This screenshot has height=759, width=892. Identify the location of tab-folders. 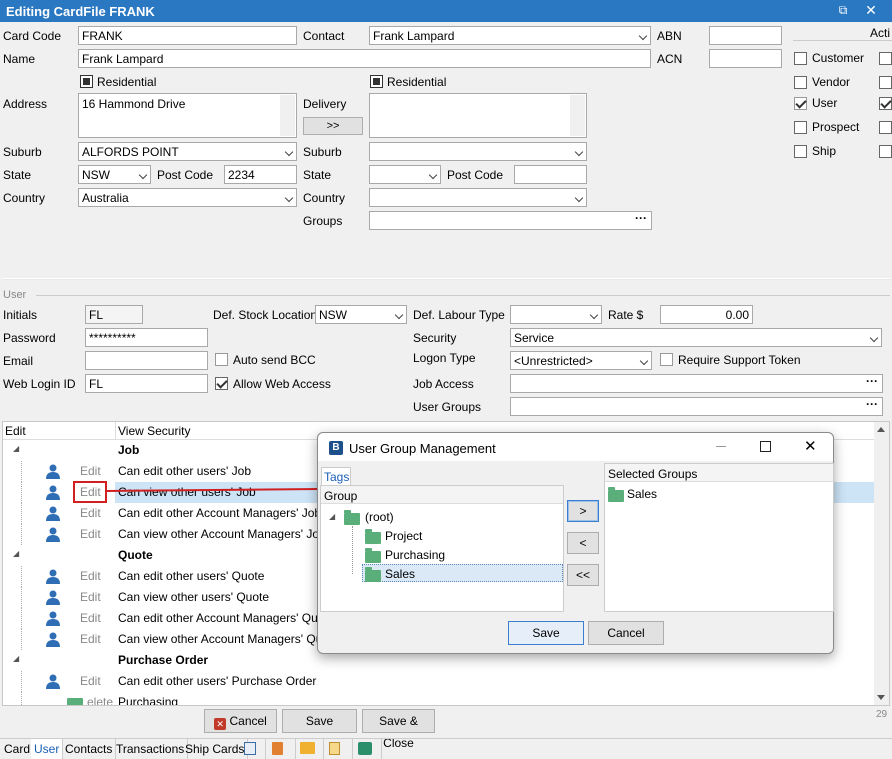
(310, 749).